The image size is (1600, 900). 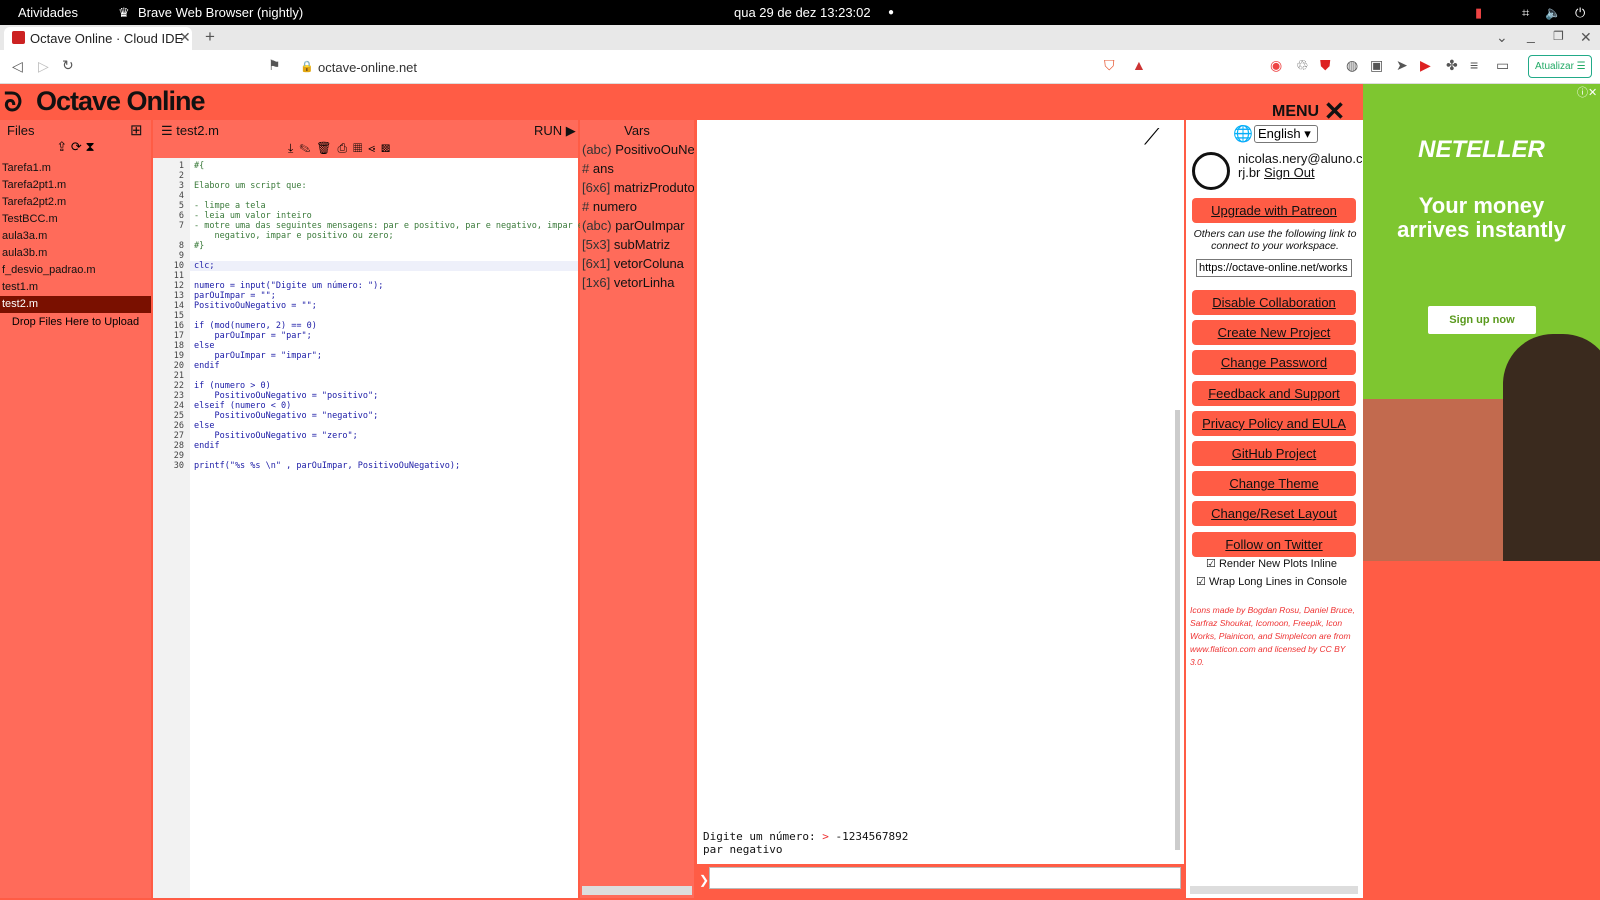 What do you see at coordinates (1109, 65) in the screenshot?
I see `brave-shields-icon: ⛉` at bounding box center [1109, 65].